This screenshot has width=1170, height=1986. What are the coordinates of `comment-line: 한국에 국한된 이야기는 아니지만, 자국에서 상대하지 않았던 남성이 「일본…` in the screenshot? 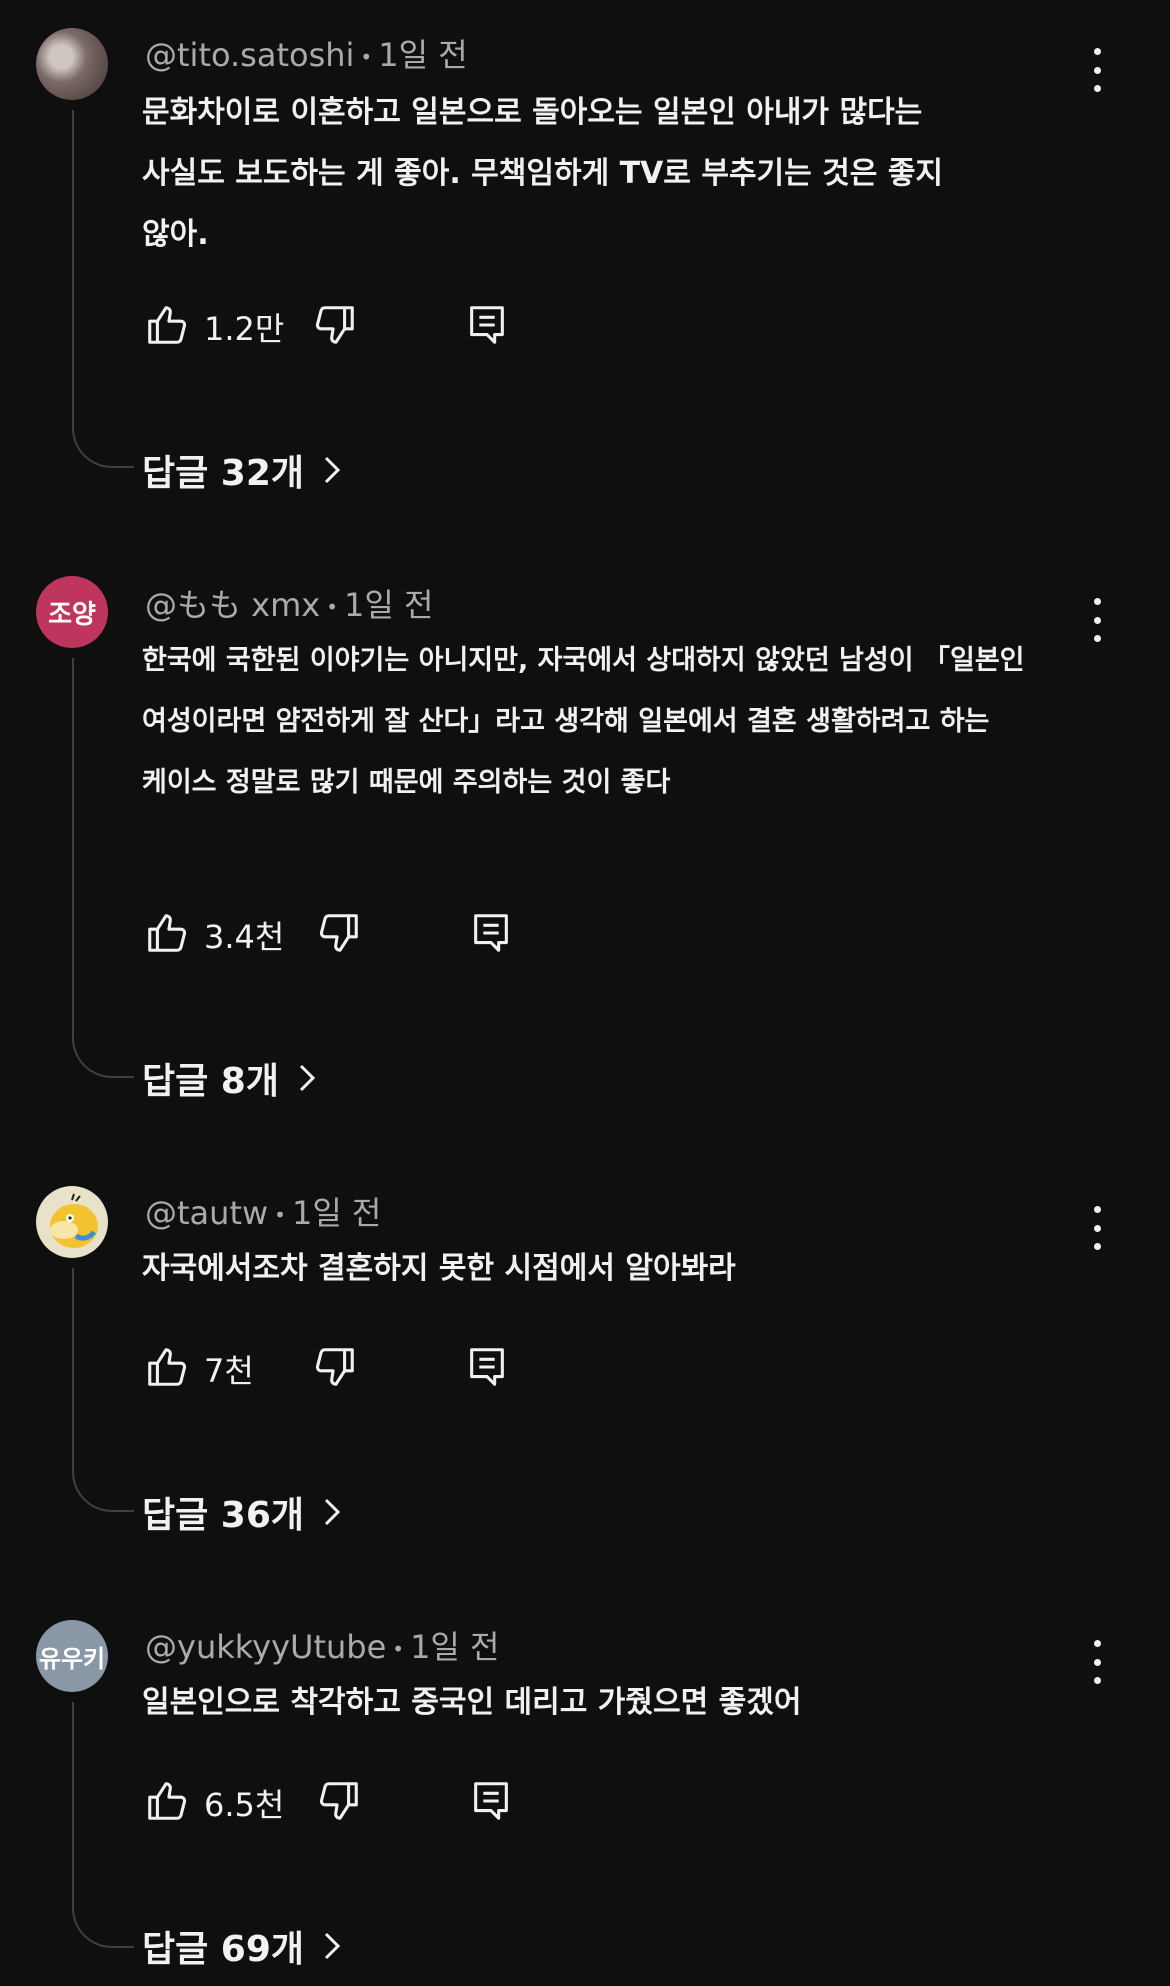 It's located at (583, 660).